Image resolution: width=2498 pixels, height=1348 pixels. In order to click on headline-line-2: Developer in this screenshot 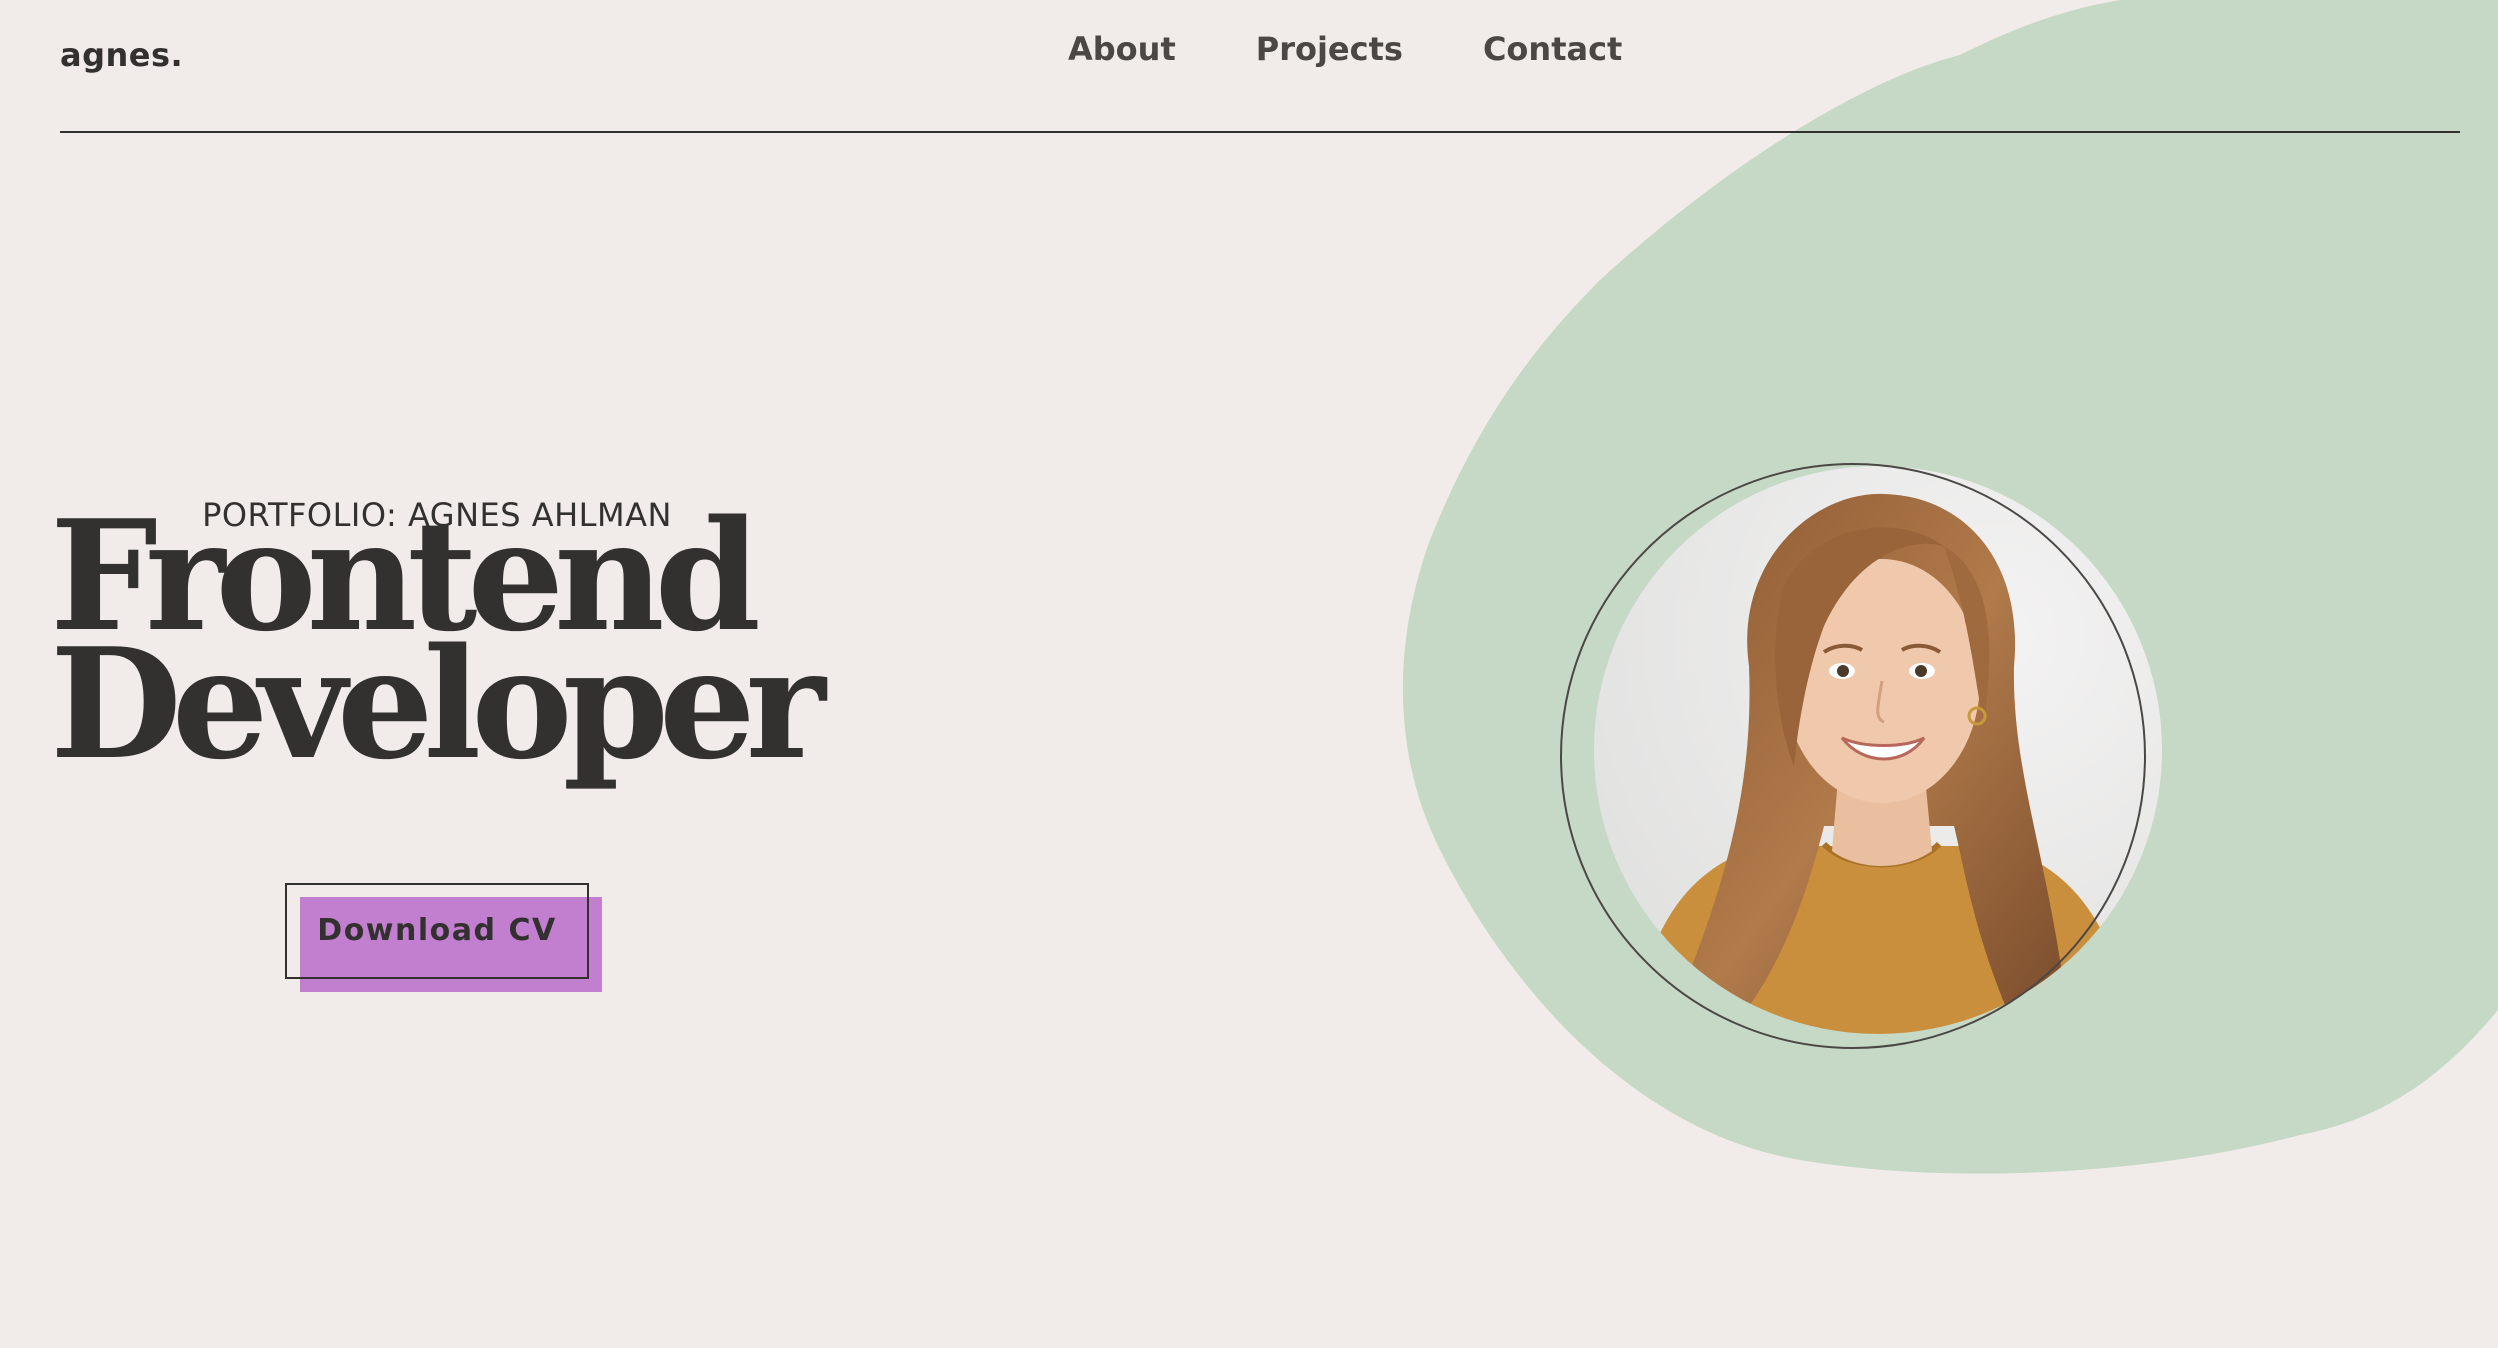, I will do `click(438, 703)`.